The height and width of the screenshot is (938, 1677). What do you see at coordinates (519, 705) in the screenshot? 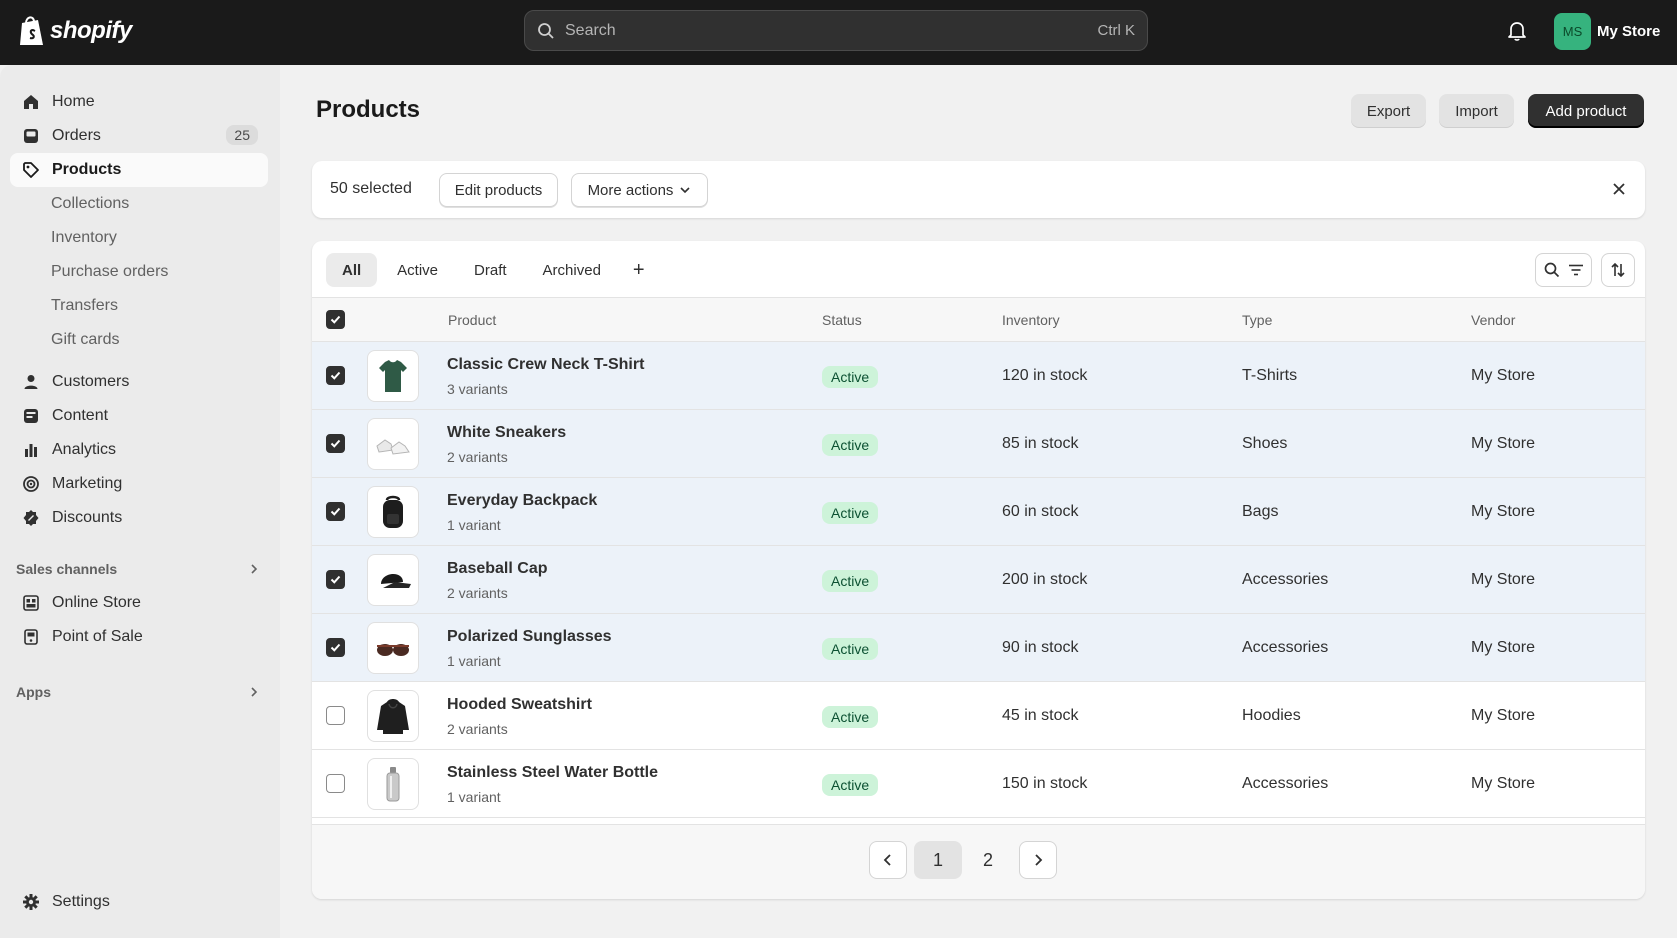
I see `product-name: Hooded Sweatshirt` at bounding box center [519, 705].